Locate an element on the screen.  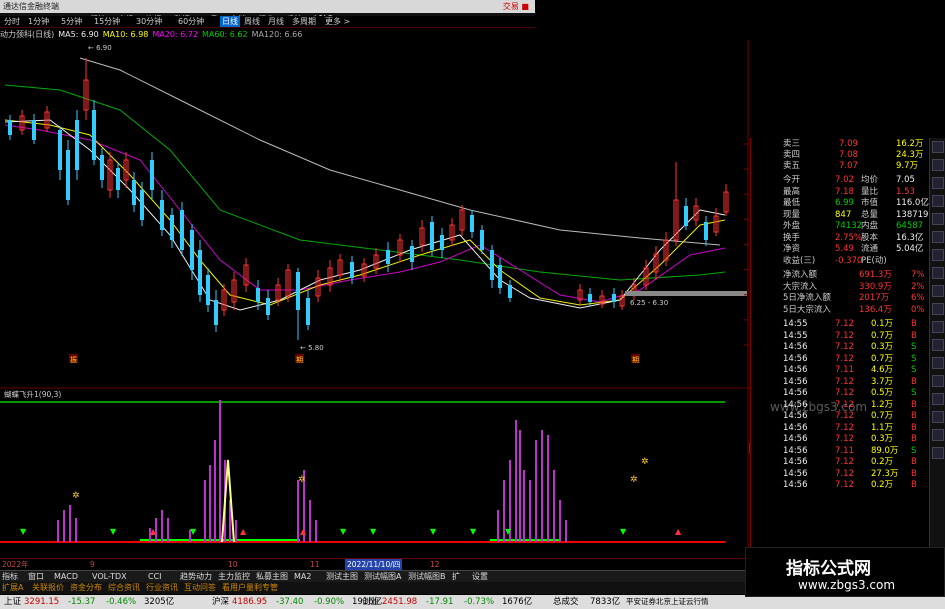
index-pct: -0.90% is located at coordinates (329, 602).